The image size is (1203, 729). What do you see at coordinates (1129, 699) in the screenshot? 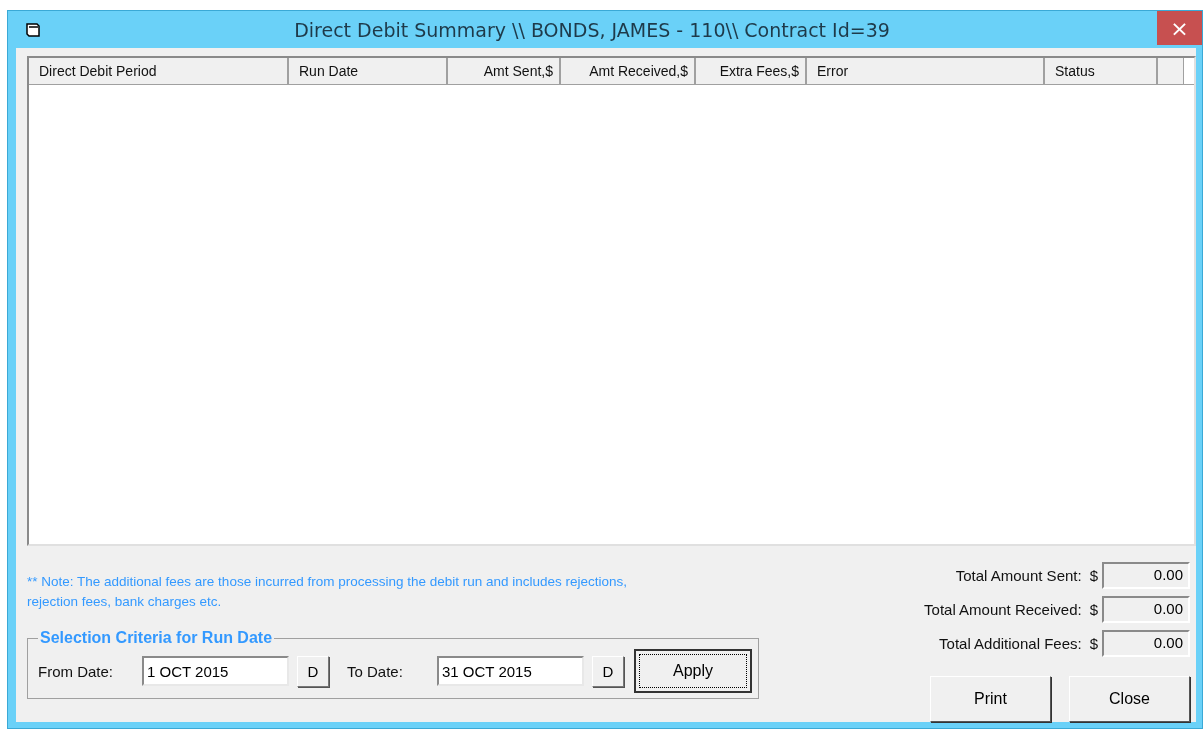
I see `dialog-button: Close` at bounding box center [1129, 699].